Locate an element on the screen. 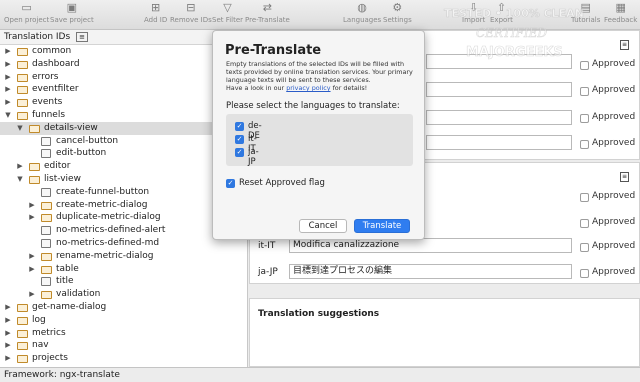 This screenshot has height=382, width=640. tree-folder-item: ▼ funnels is located at coordinates (123, 115).